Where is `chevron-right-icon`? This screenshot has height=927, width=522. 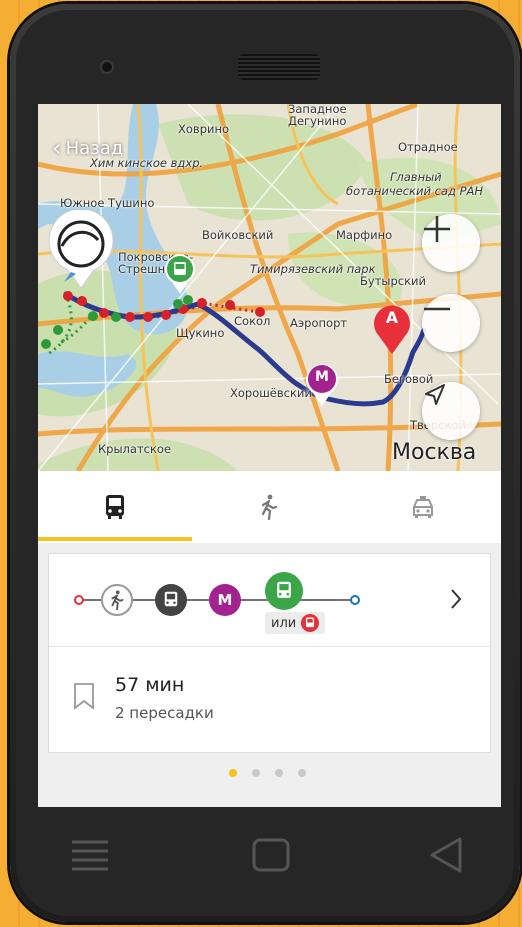
chevron-right-icon is located at coordinates (456, 599).